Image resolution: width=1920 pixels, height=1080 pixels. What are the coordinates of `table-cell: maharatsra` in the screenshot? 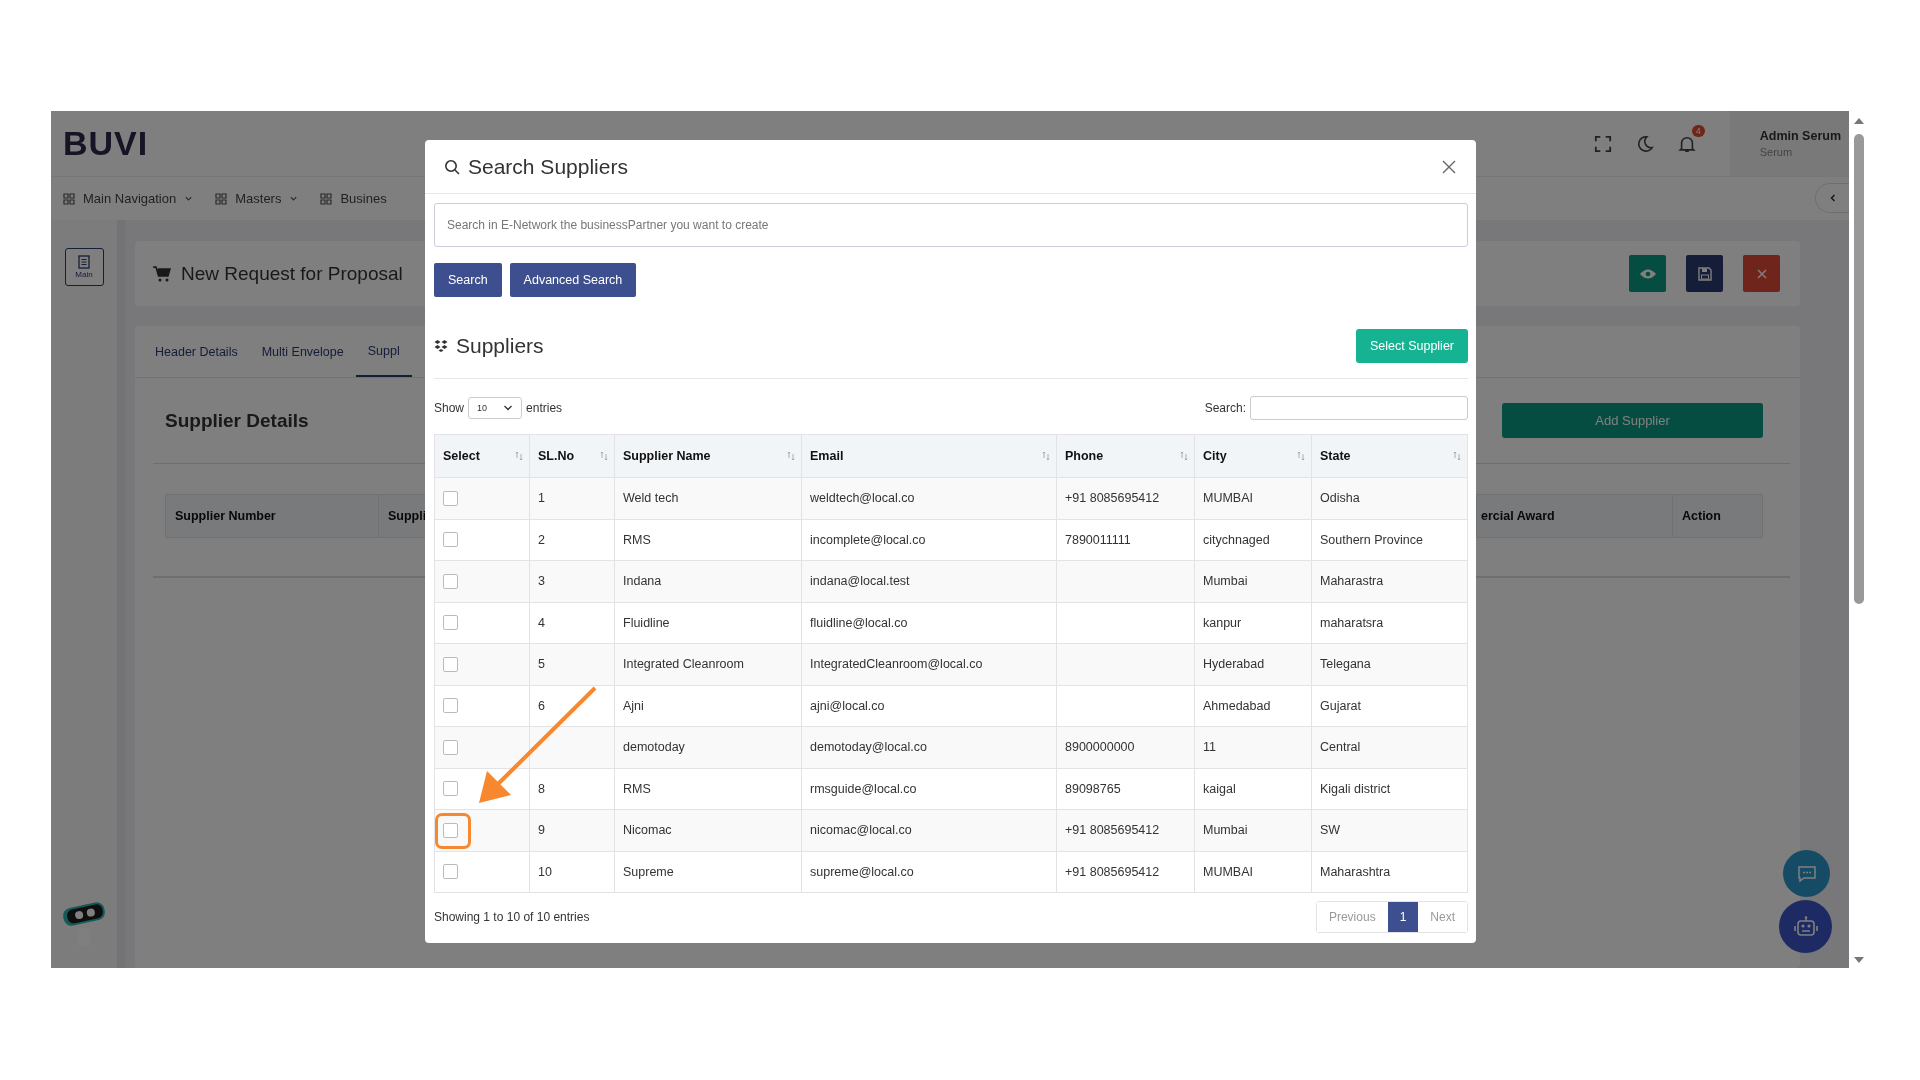 It's located at (1390, 623).